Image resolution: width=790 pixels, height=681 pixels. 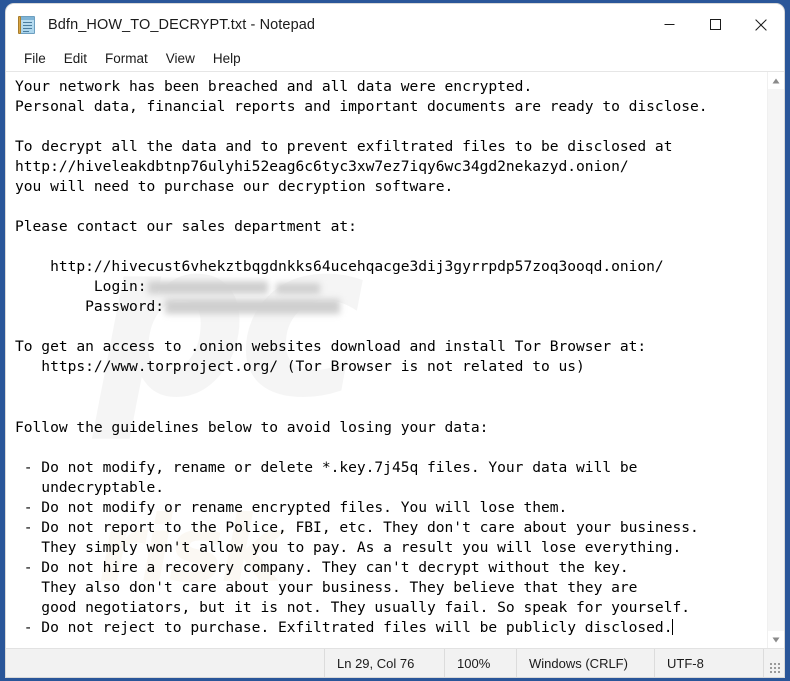 I want to click on note-line-22: undecryptable., so click(x=90, y=487).